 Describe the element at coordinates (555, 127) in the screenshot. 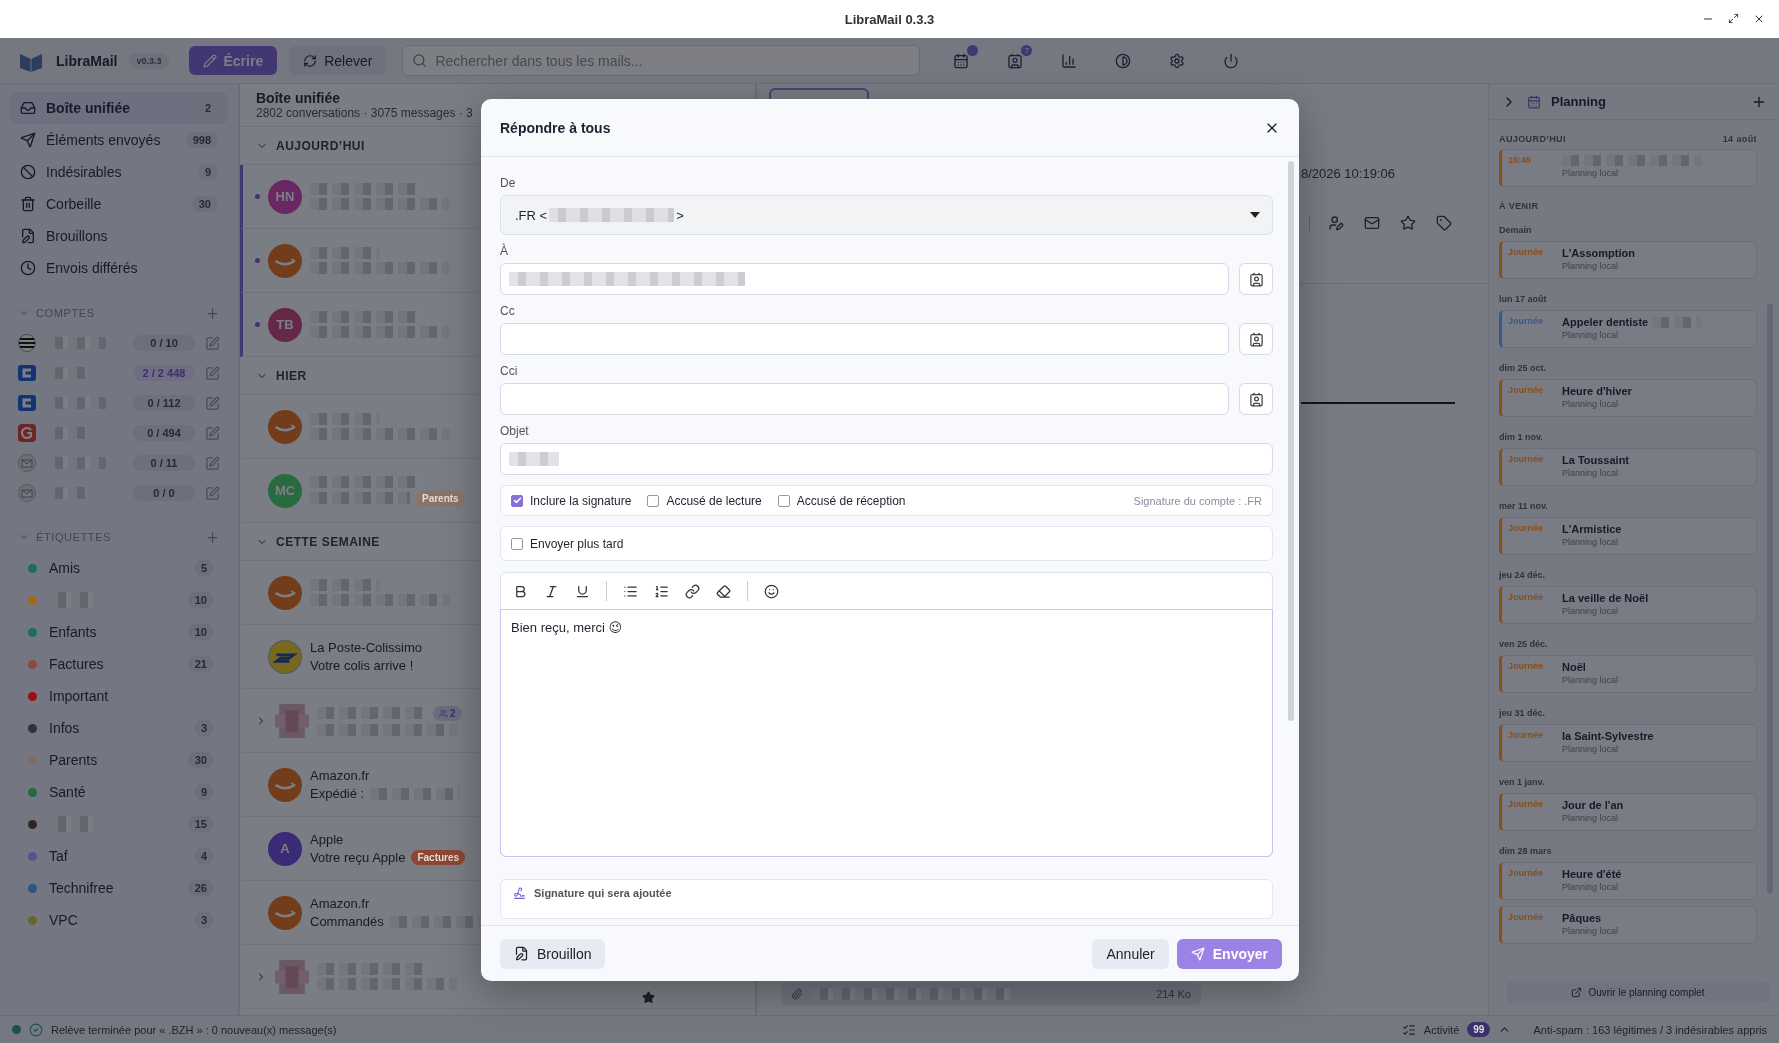

I see `dialog-title: Répondre à tous` at that location.